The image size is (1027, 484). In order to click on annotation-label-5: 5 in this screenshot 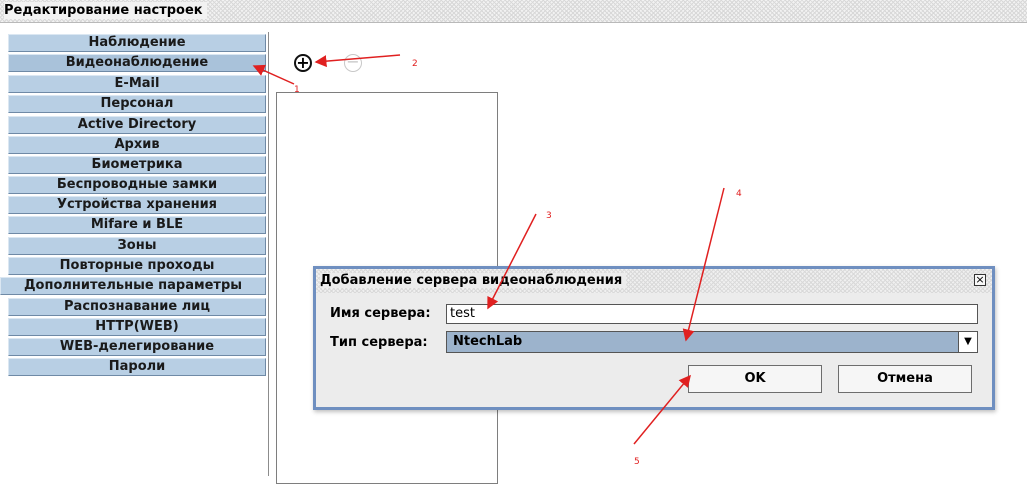, I will do `click(637, 462)`.